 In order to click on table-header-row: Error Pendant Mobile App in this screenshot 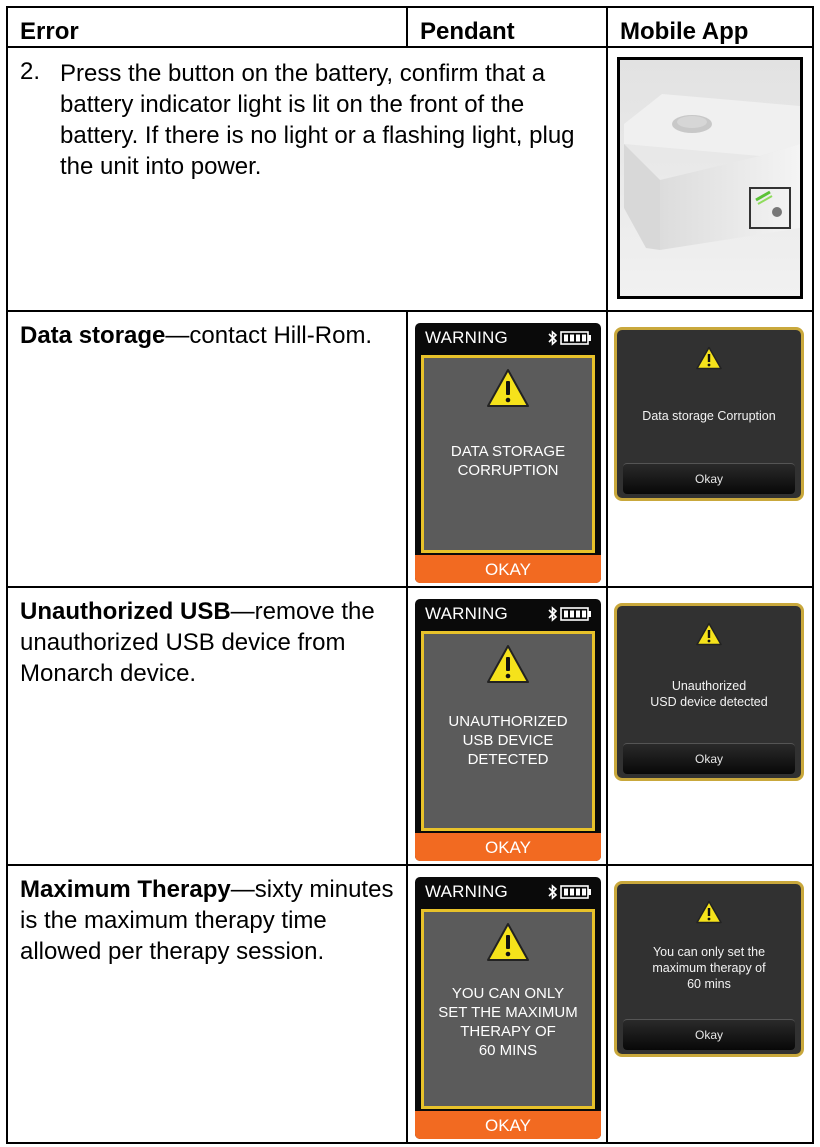, I will do `click(410, 28)`.